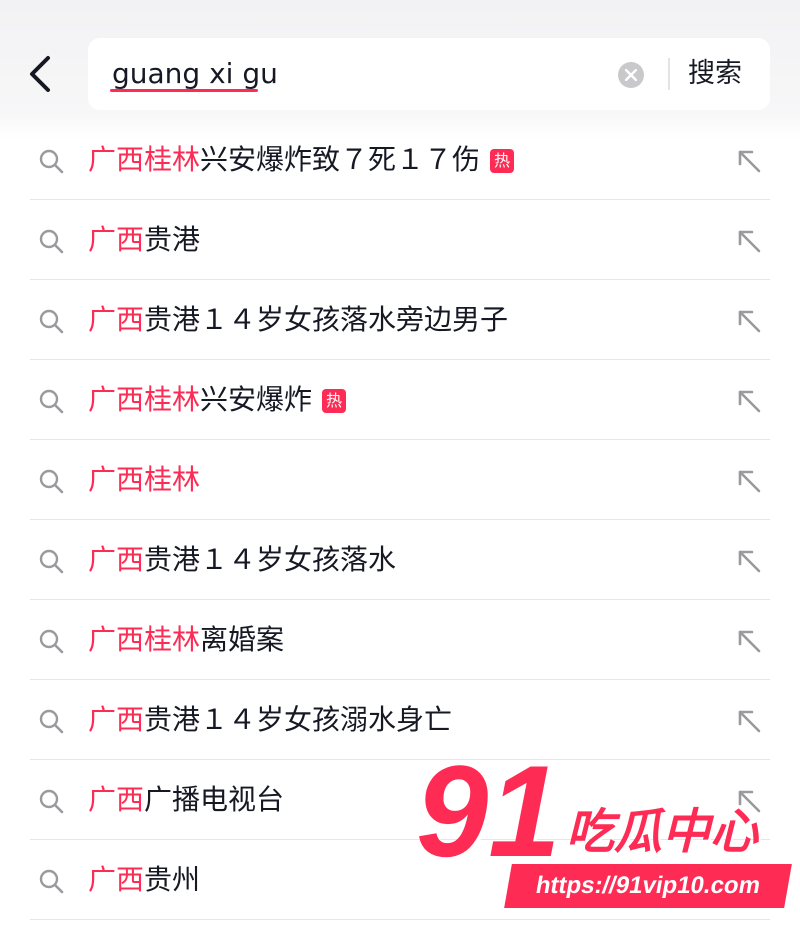 The height and width of the screenshot is (927, 800). What do you see at coordinates (662, 832) in the screenshot?
I see `watermark-name: 吃瓜中心` at bounding box center [662, 832].